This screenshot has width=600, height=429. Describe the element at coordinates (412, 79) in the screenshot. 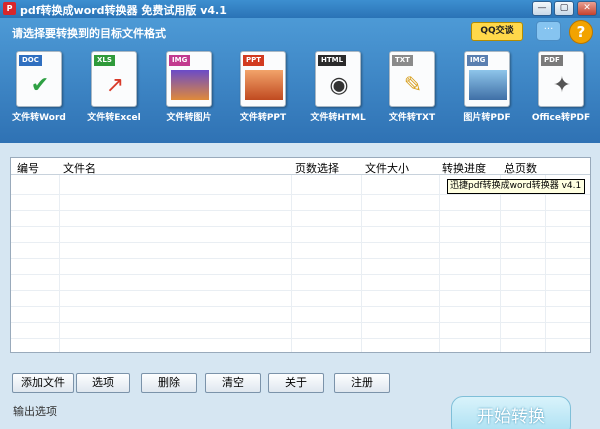

I see `txt-icon: TXT ✎` at that location.